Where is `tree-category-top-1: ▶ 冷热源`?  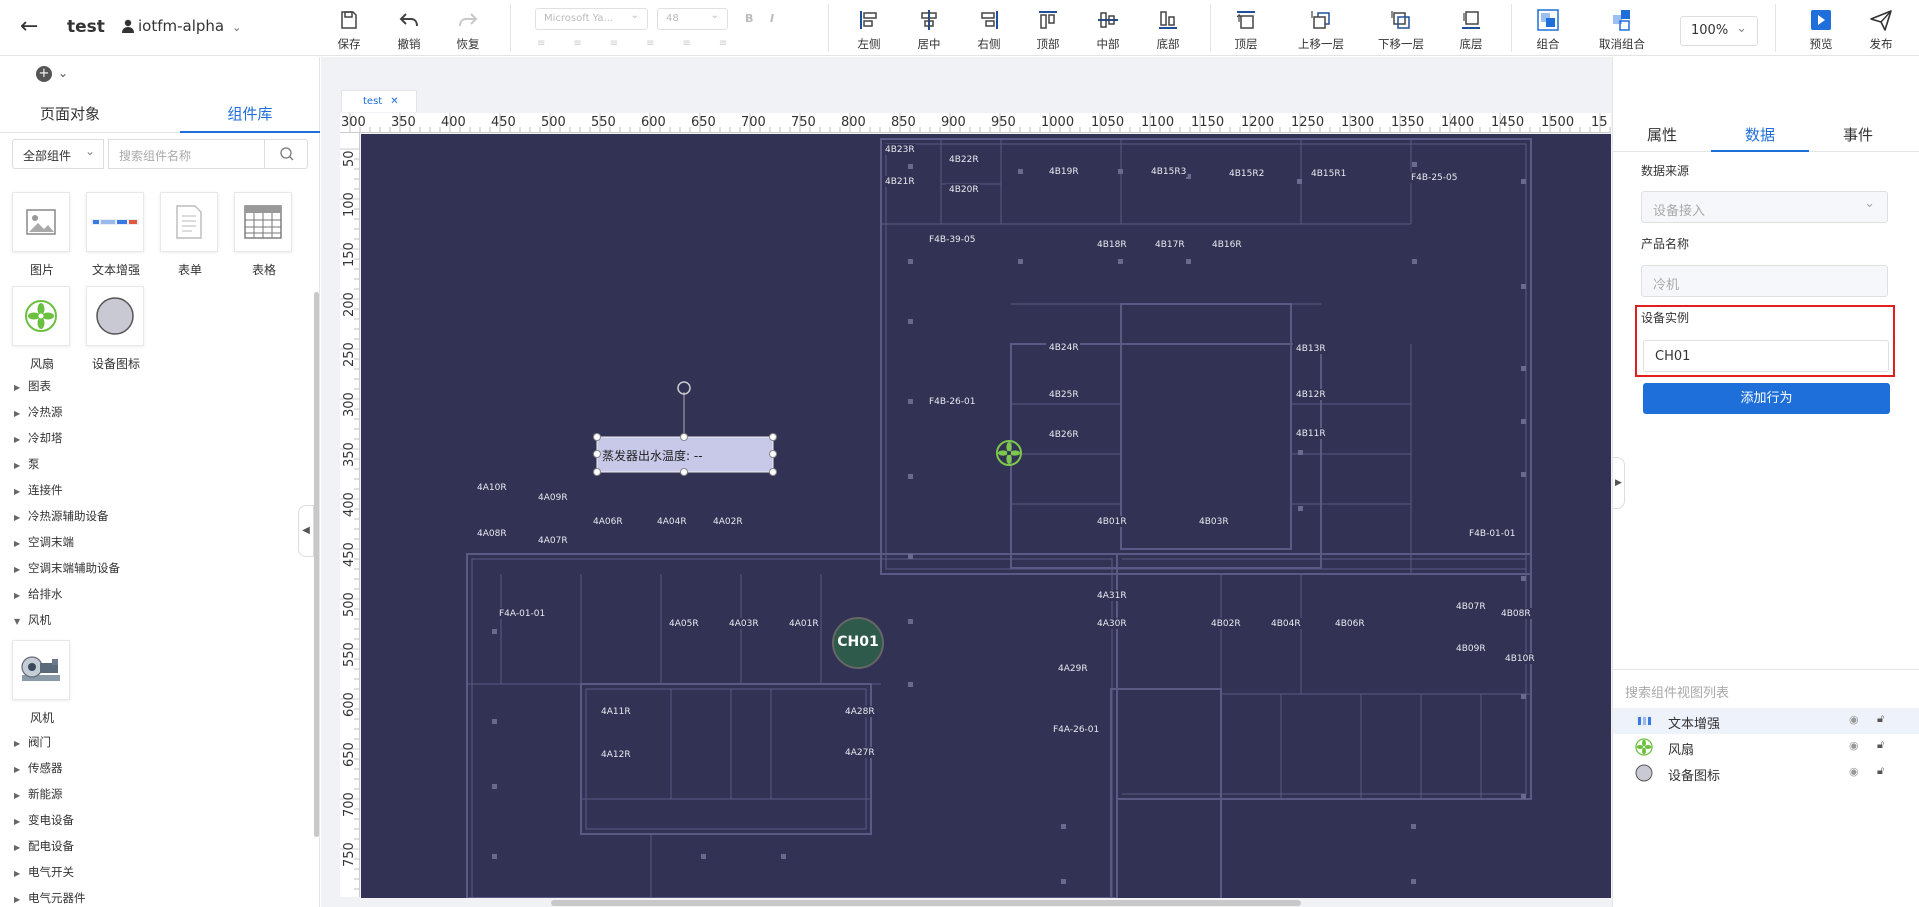 tree-category-top-1: ▶ 冷热源 is located at coordinates (38, 412).